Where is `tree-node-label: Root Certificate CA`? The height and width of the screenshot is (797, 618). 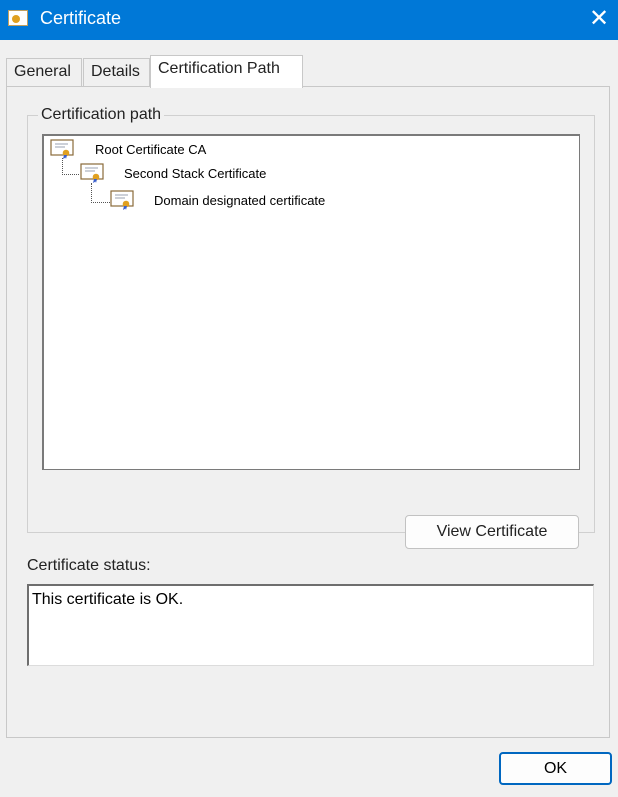 tree-node-label: Root Certificate CA is located at coordinates (151, 149).